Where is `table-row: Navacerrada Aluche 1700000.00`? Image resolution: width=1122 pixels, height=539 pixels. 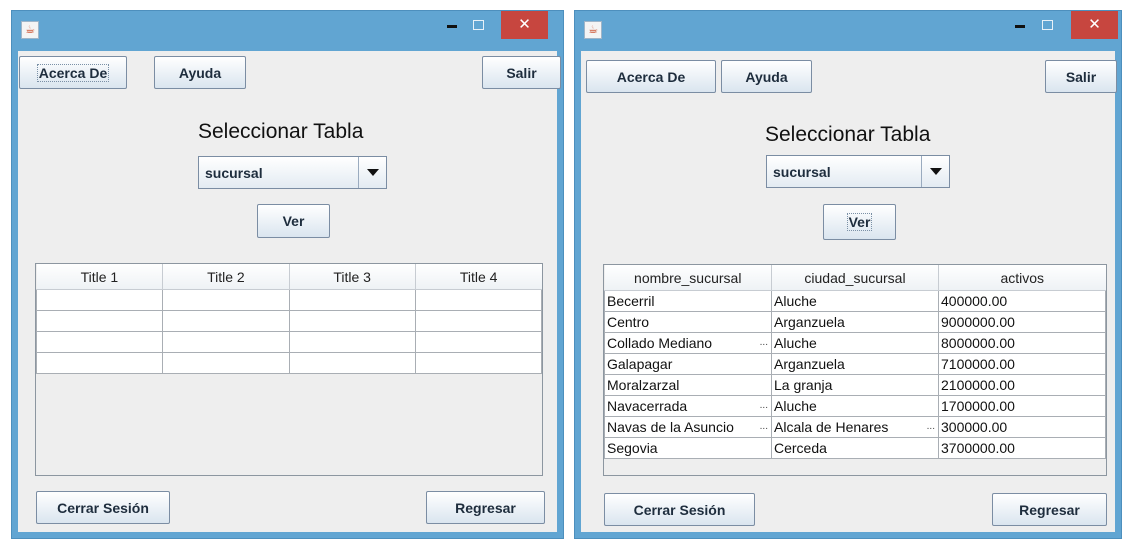
table-row: Navacerrada Aluche 1700000.00 is located at coordinates (855, 406).